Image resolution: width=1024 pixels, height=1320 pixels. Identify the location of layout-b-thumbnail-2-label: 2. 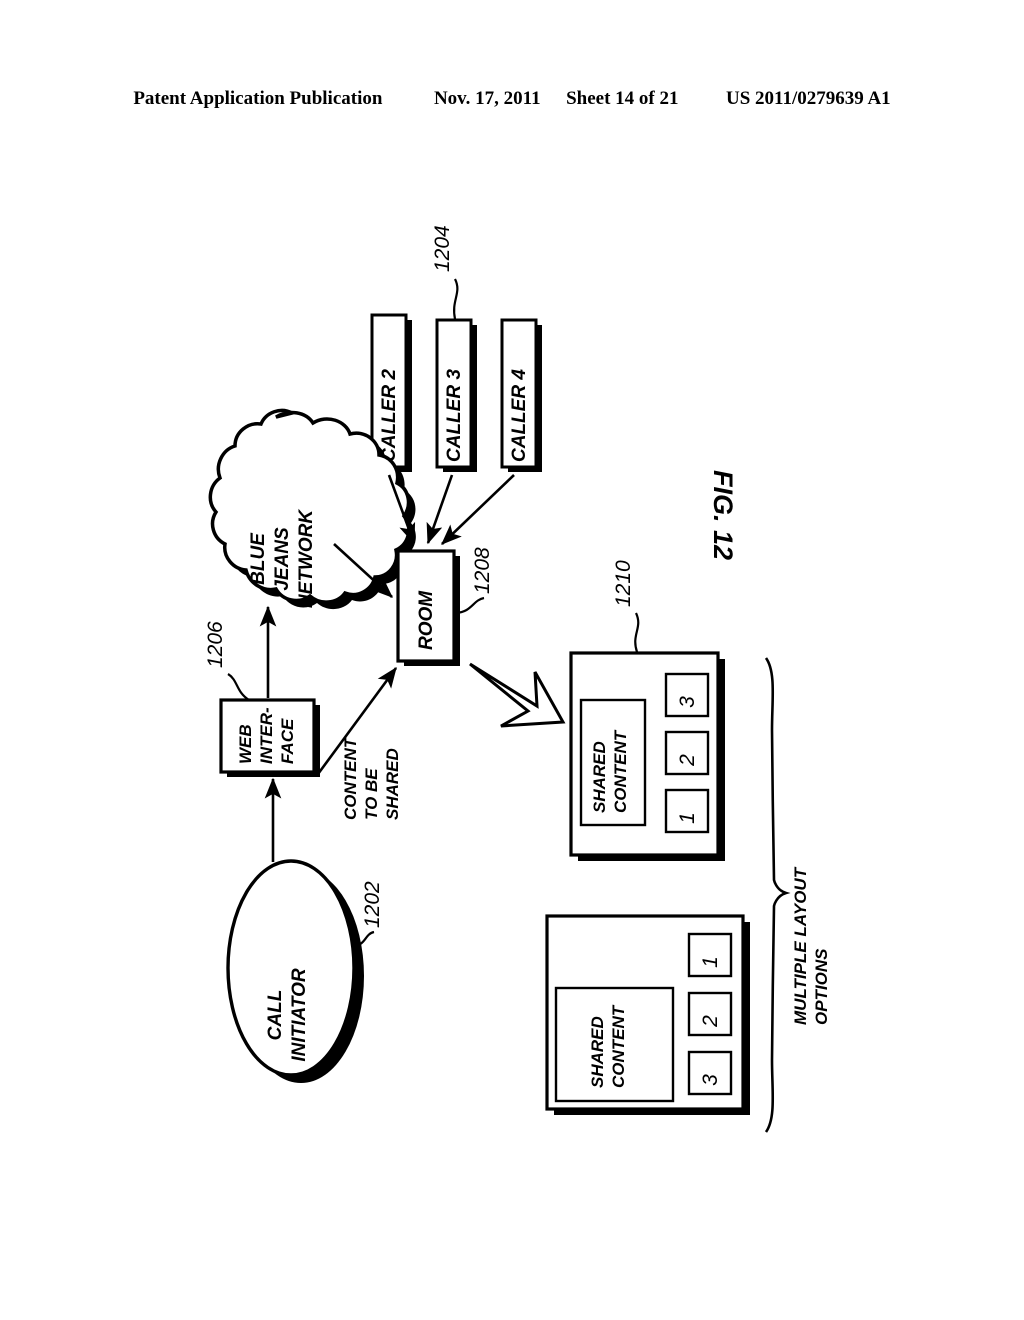
(710, 1021).